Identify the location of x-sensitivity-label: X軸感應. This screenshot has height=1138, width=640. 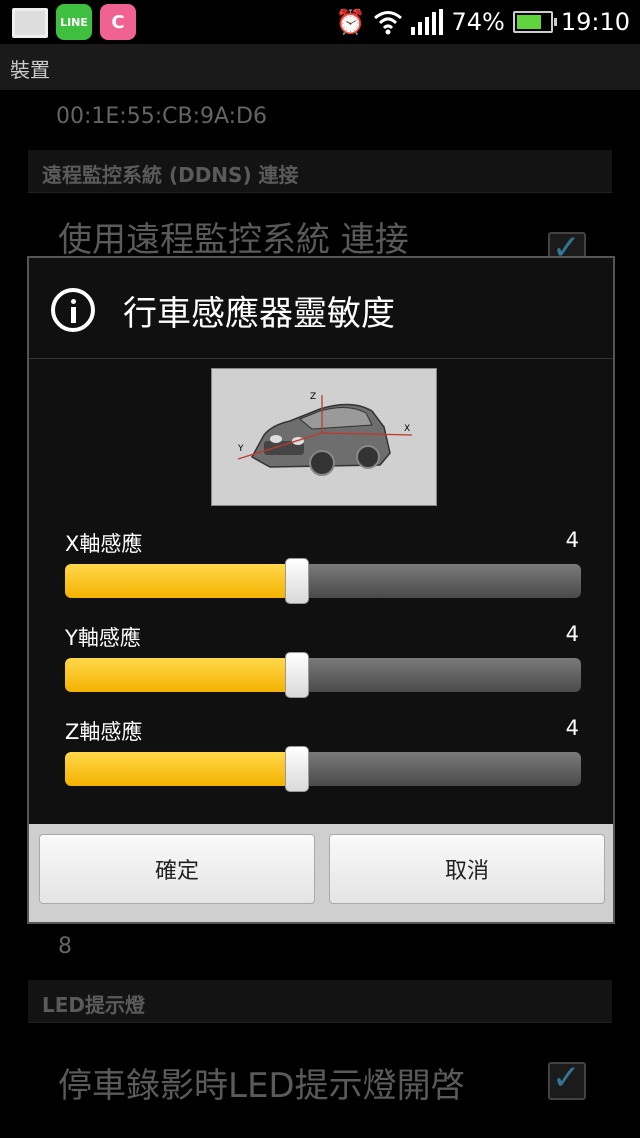
(104, 544).